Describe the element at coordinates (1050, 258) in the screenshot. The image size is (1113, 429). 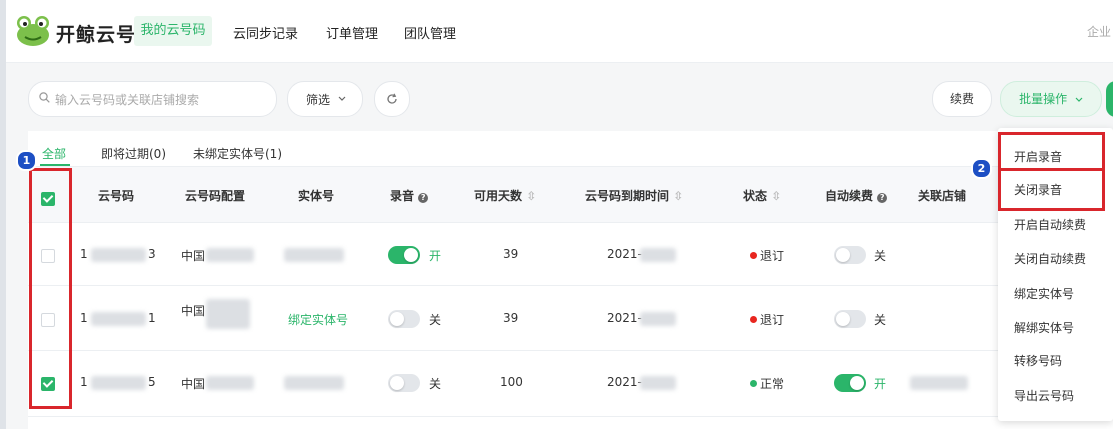
I see `menu-item-disable-auto-renew: 关闭自动续费` at that location.